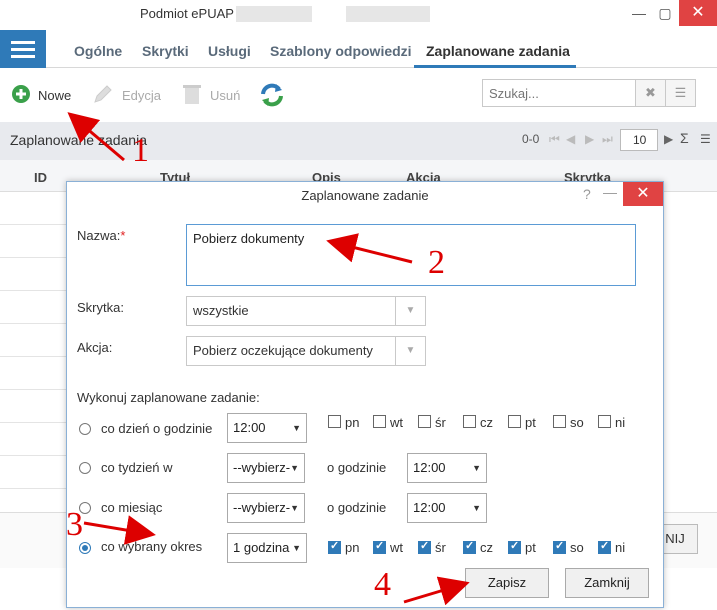  Describe the element at coordinates (103, 94) in the screenshot. I see `pencil-icon` at that location.